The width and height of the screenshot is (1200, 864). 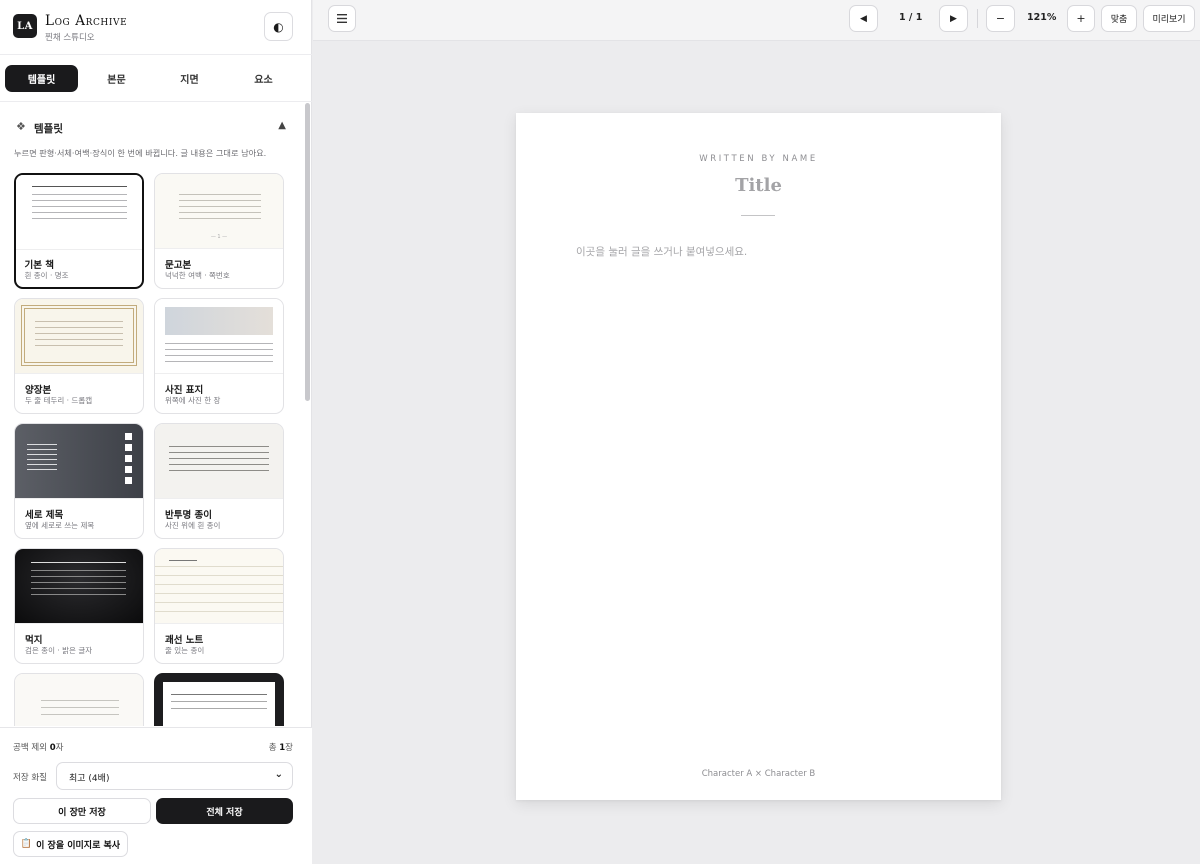 I want to click on template-name: 먹지, so click(x=34, y=640).